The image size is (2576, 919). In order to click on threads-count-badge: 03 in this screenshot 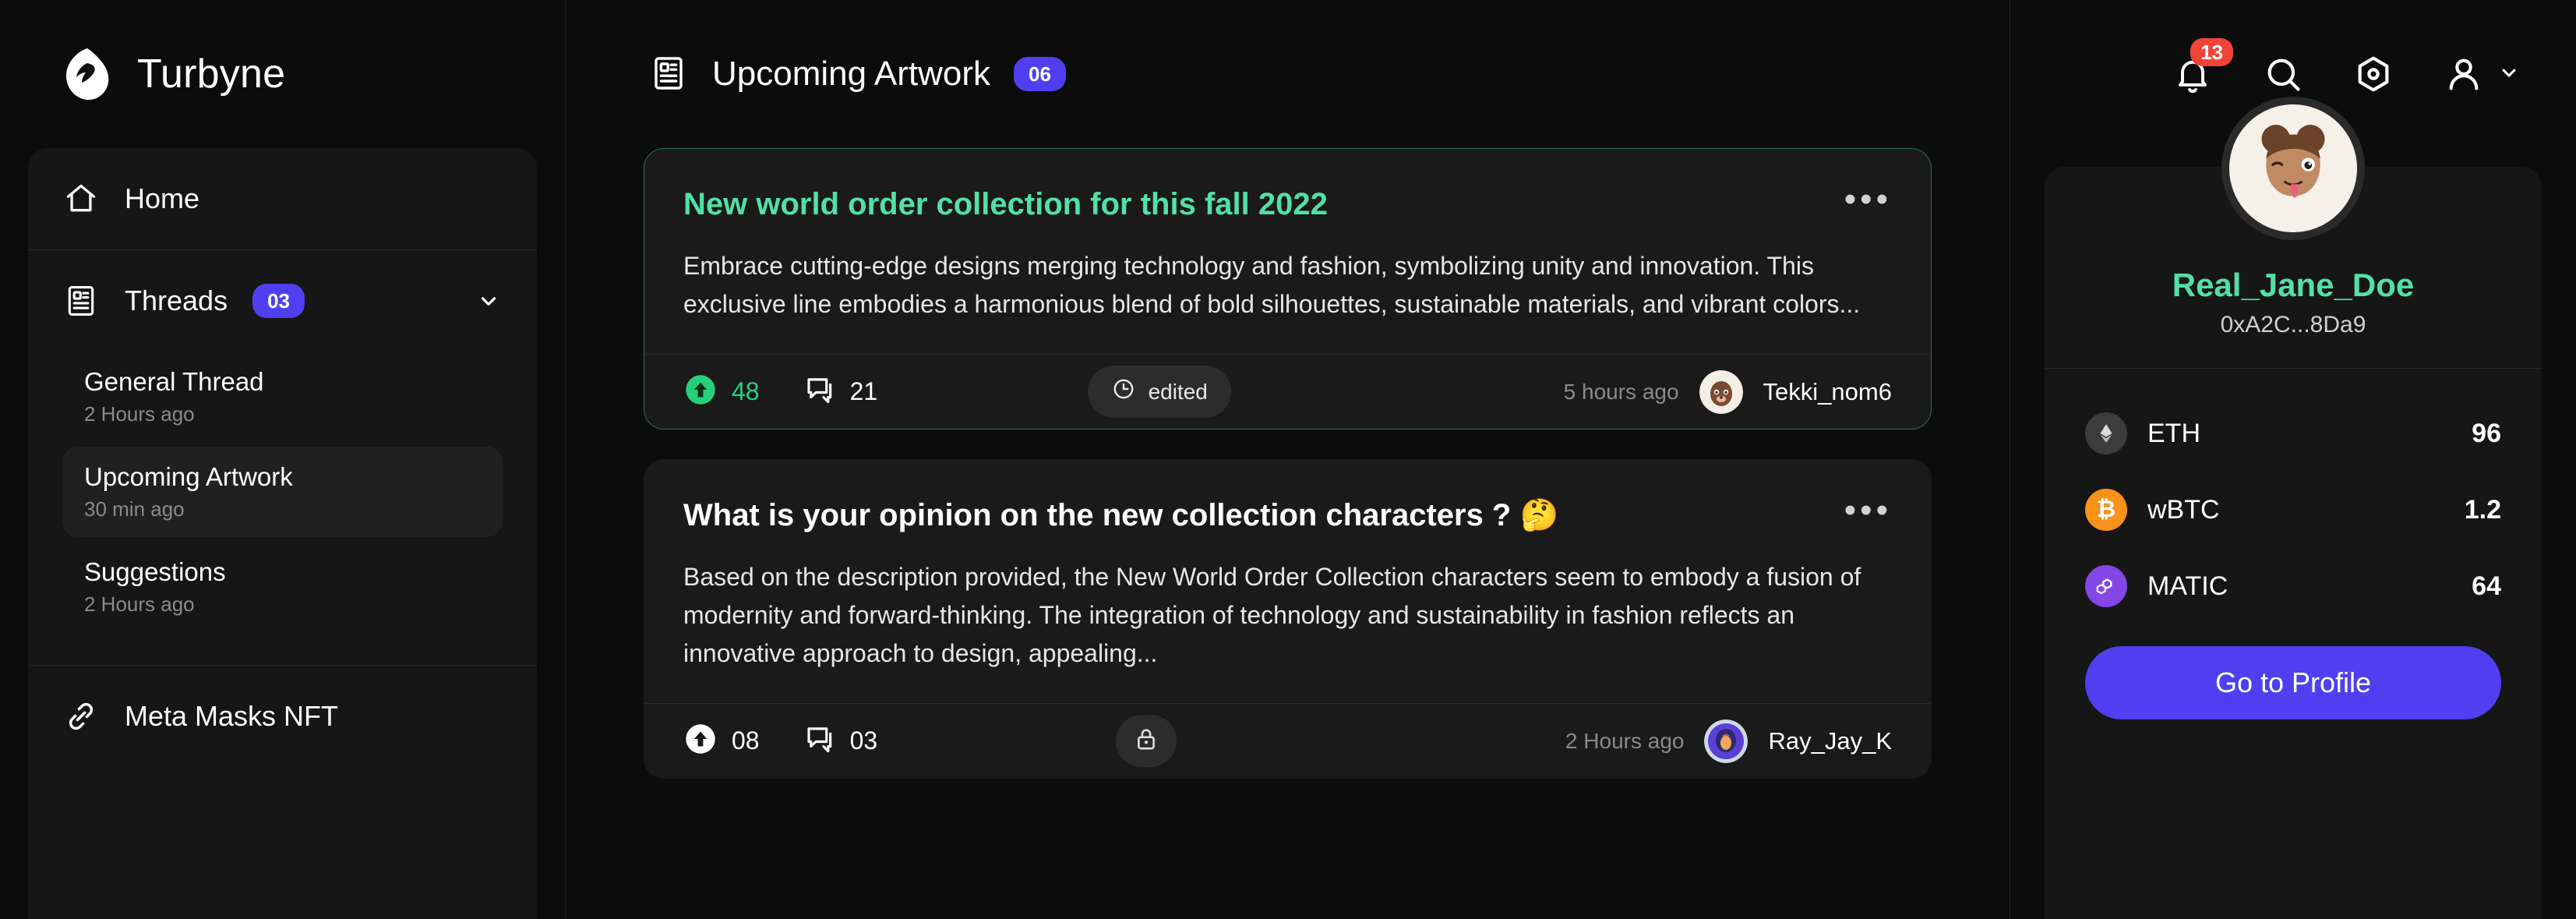, I will do `click(278, 301)`.